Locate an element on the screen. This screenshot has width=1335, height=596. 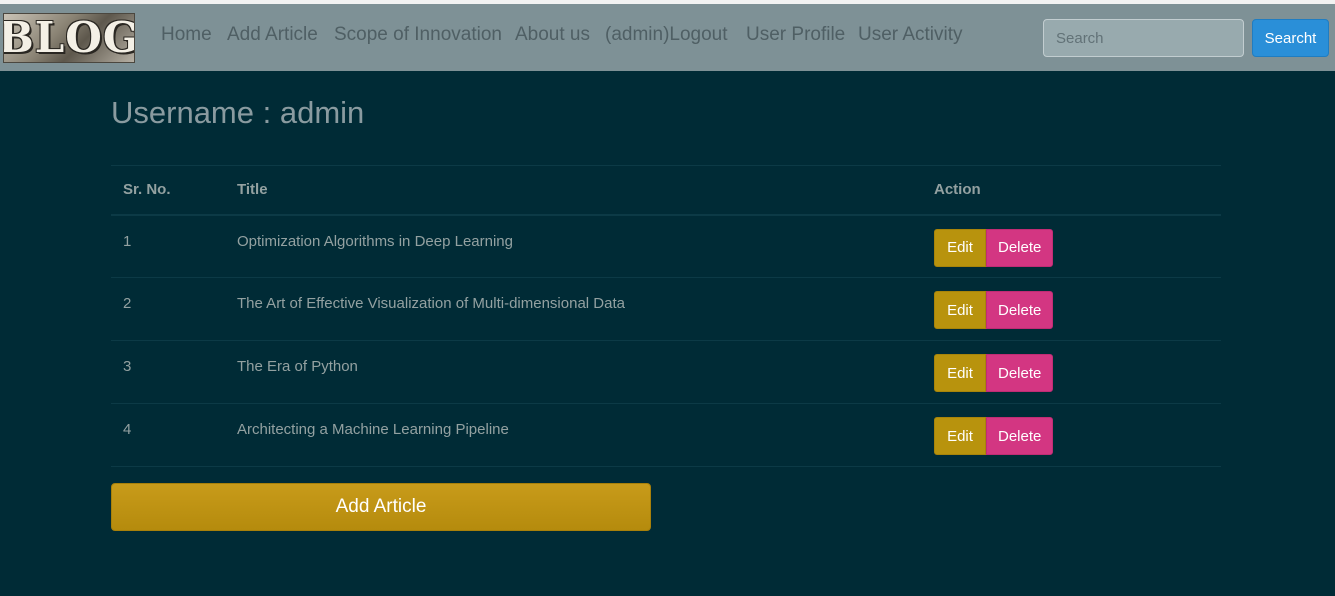
header-action: Action is located at coordinates (1071, 190).